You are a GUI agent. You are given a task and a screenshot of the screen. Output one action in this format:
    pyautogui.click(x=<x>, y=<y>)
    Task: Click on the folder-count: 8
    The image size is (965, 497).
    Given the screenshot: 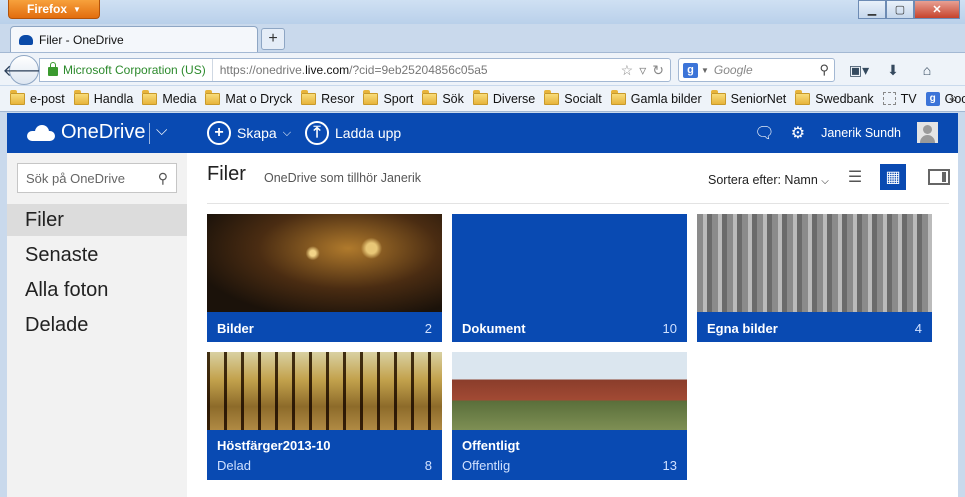 What is the action you would take?
    pyautogui.click(x=428, y=465)
    